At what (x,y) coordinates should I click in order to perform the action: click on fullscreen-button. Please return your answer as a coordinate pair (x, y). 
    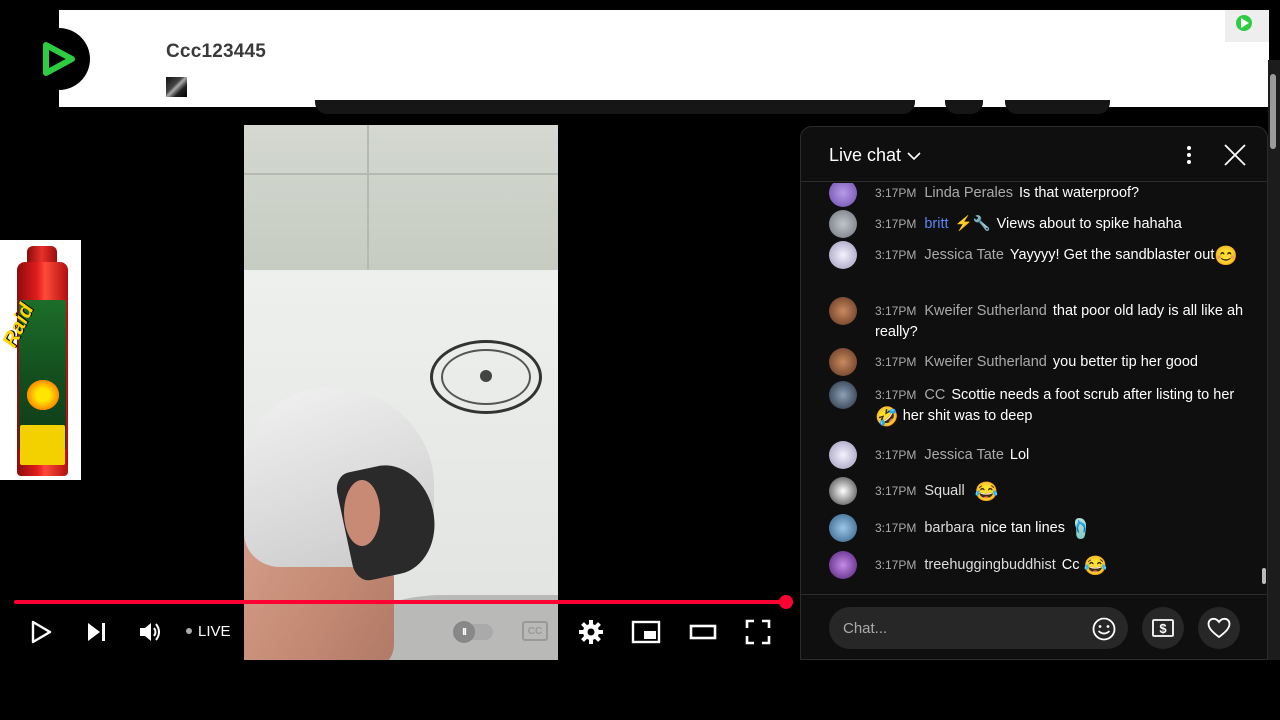
    Looking at the image, I should click on (758, 632).